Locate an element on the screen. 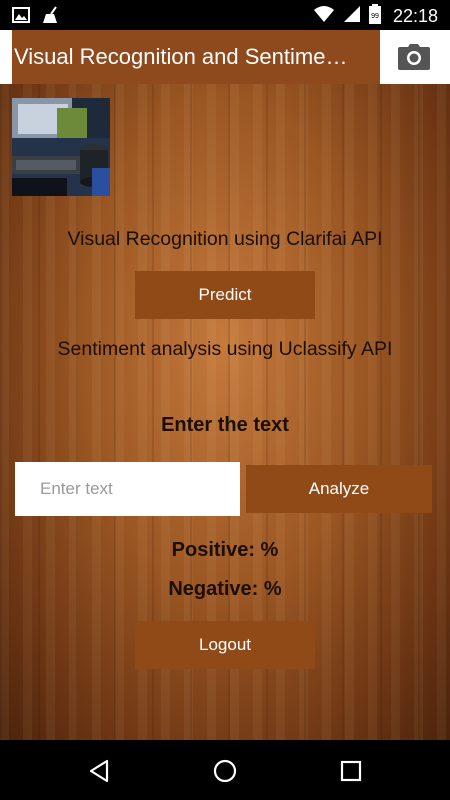 Image resolution: width=450 pixels, height=800 pixels. navigation-bar is located at coordinates (225, 770).